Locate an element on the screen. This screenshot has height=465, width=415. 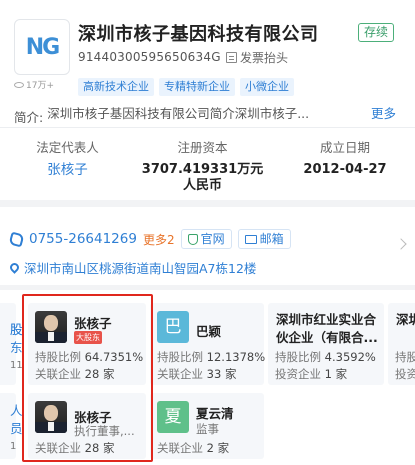
legal-rep-block: 法定代表人 张核子 is located at coordinates (67, 157).